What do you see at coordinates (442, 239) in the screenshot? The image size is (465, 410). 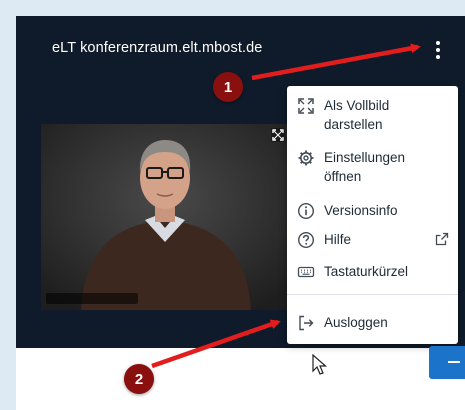 I see `external-link-icon` at bounding box center [442, 239].